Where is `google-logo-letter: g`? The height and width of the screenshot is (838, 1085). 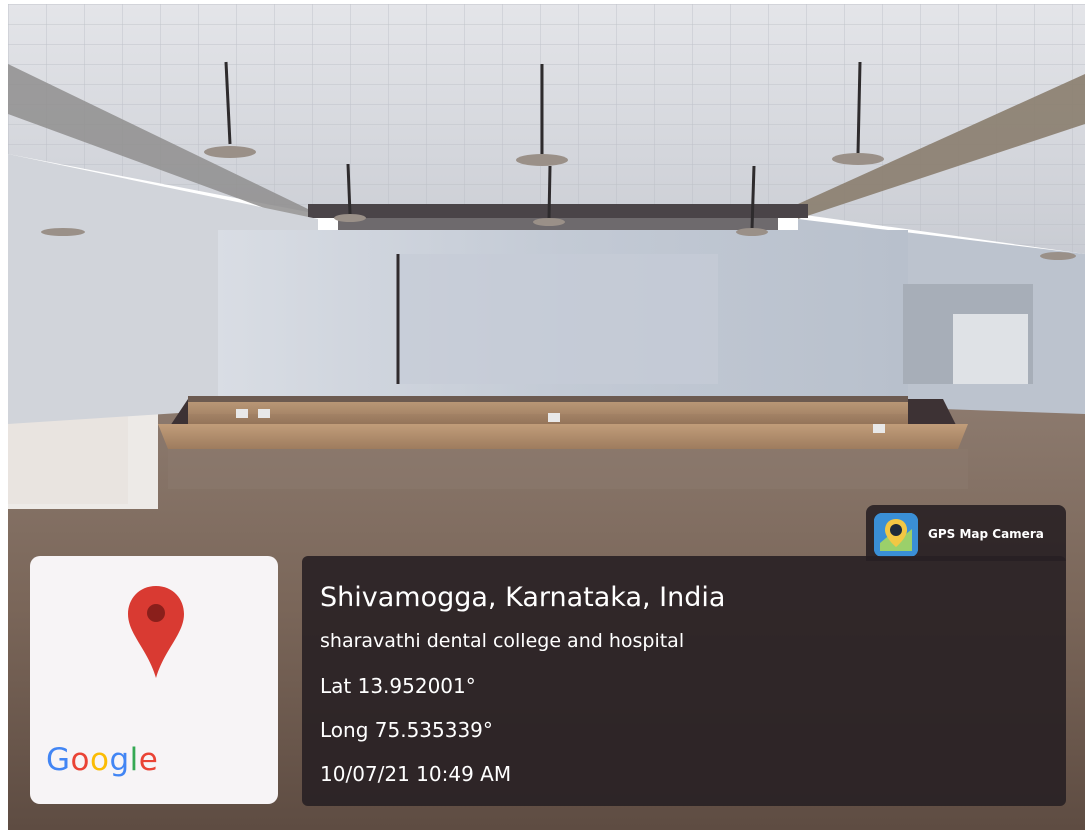 google-logo-letter: g is located at coordinates (119, 760).